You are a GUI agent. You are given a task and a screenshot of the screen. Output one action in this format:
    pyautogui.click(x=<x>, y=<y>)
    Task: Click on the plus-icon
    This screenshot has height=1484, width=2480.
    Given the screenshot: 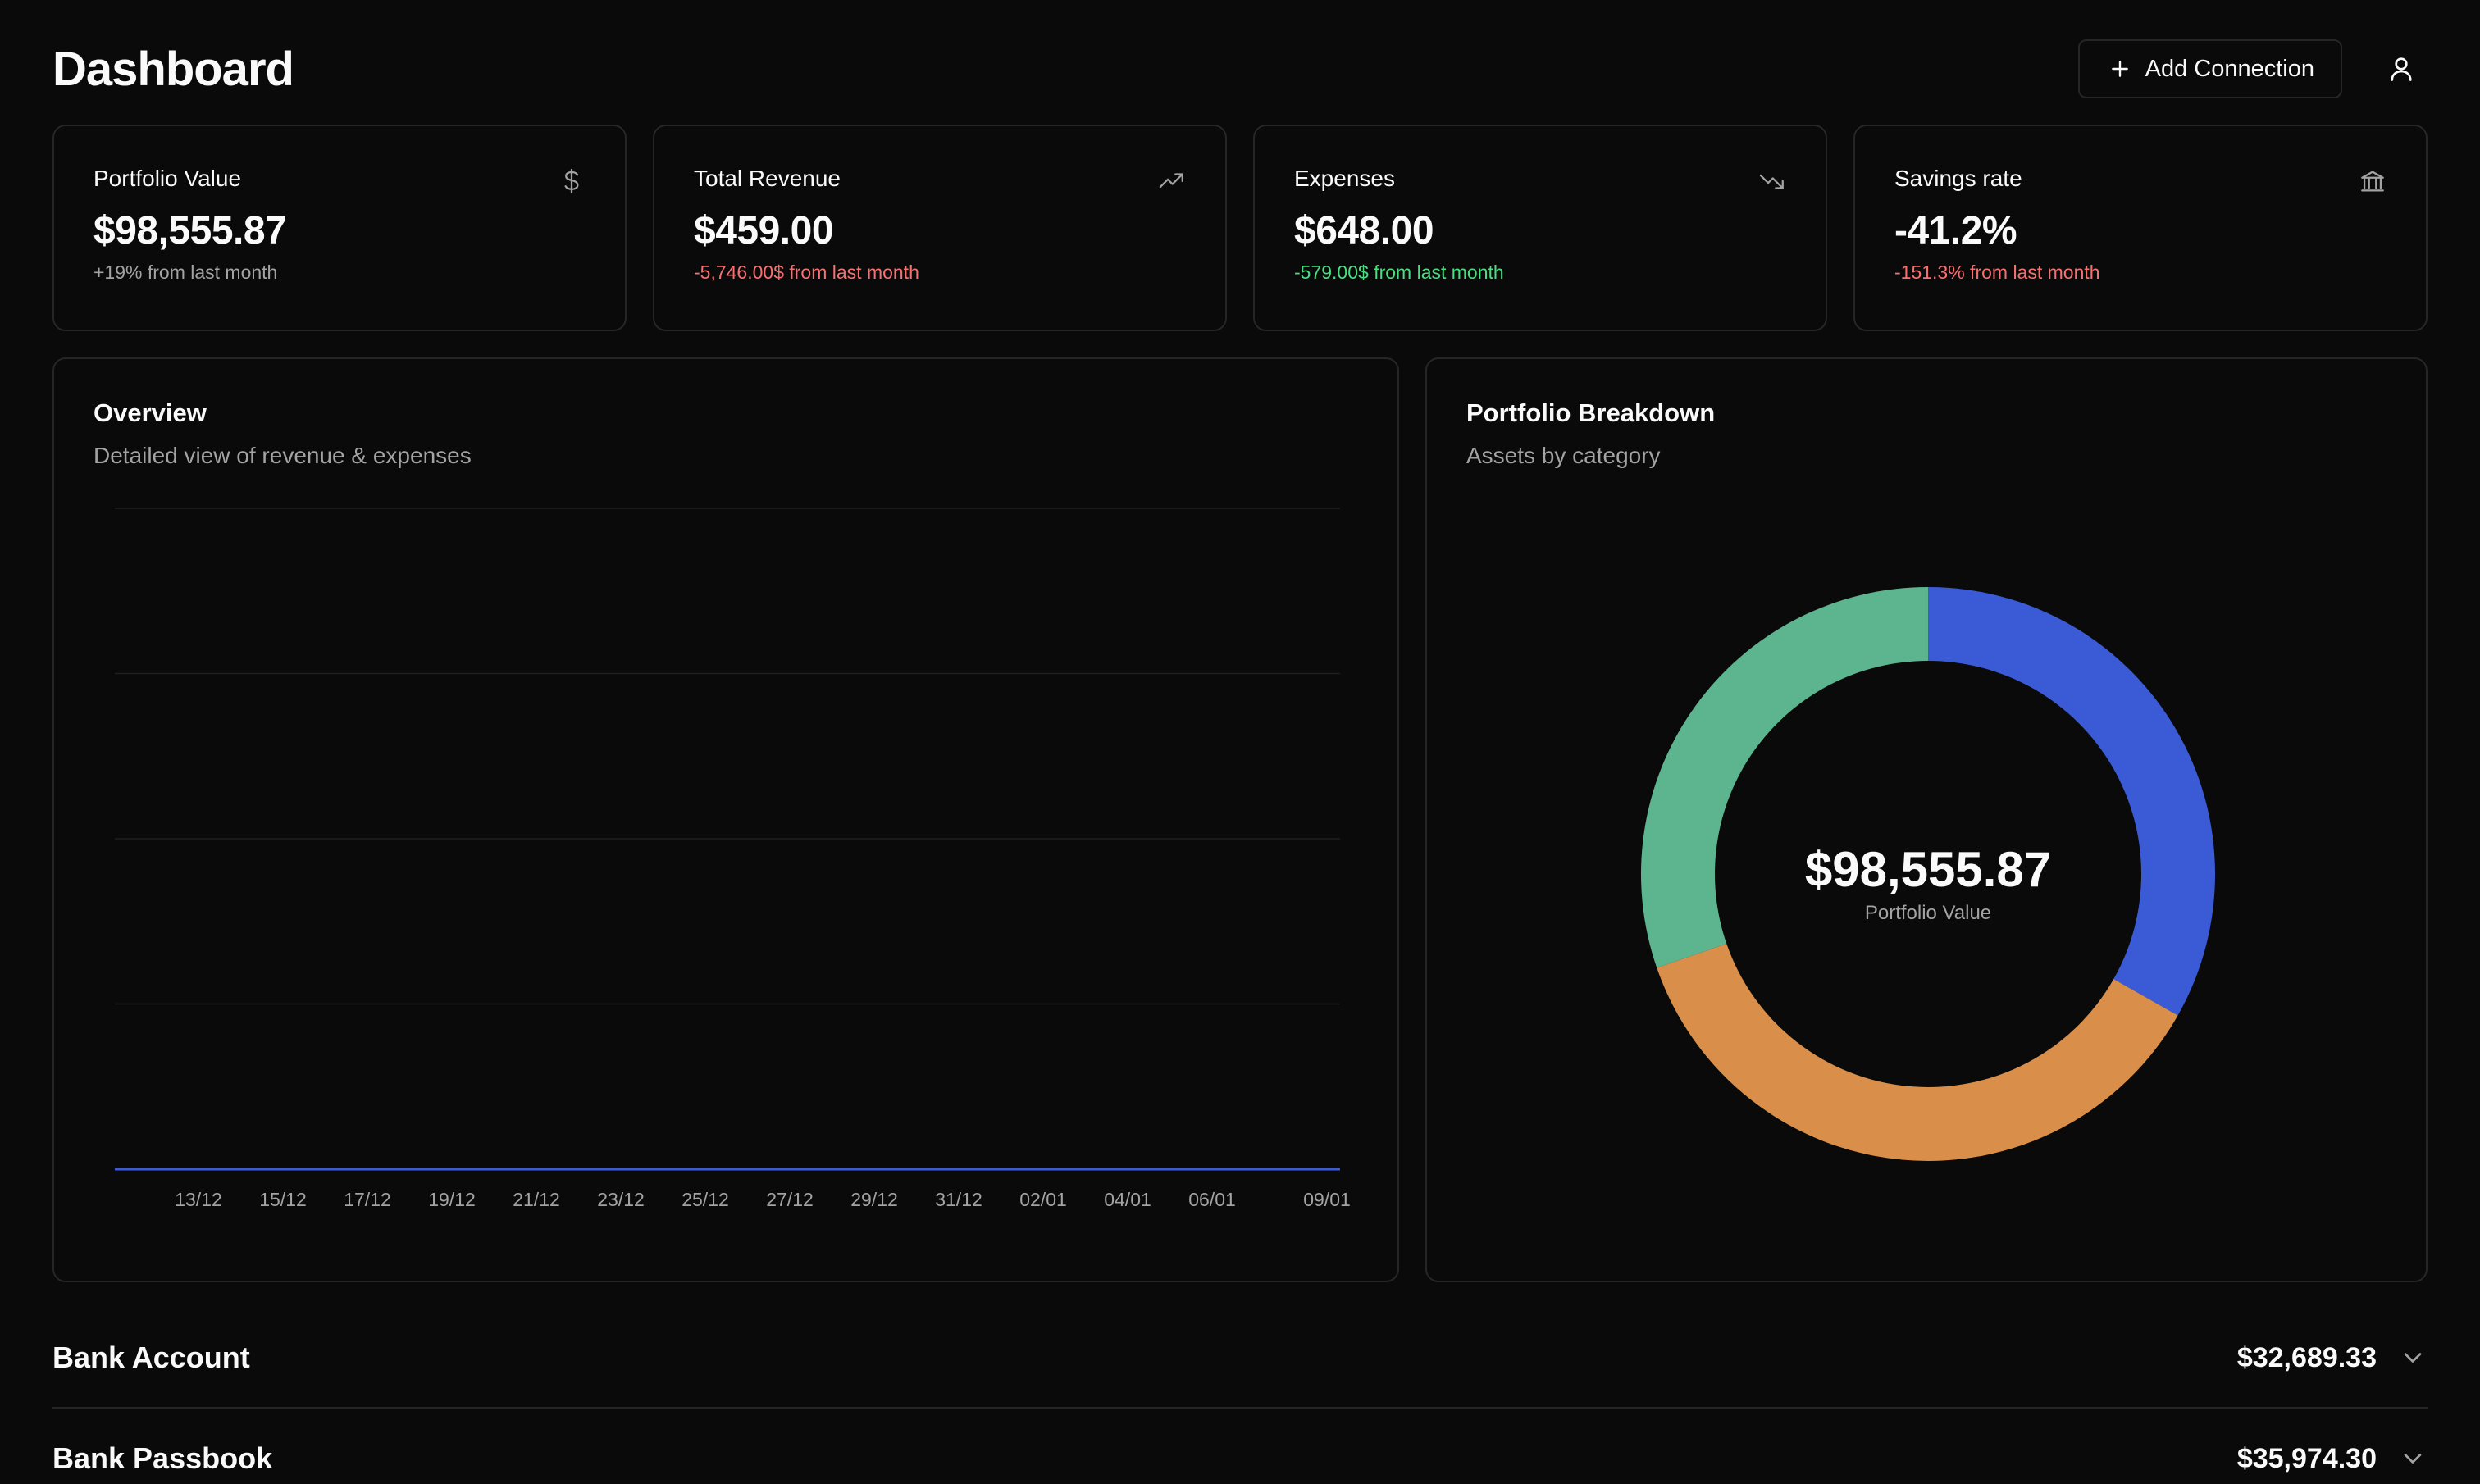 What is the action you would take?
    pyautogui.click(x=2119, y=69)
    